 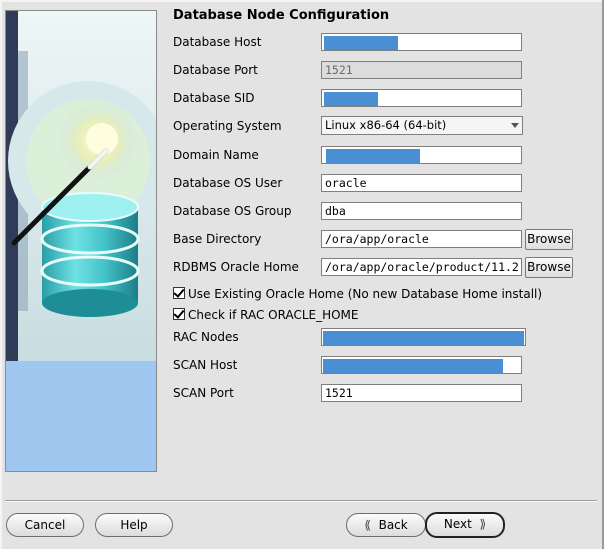 I want to click on back-button-label: Back, so click(x=393, y=525).